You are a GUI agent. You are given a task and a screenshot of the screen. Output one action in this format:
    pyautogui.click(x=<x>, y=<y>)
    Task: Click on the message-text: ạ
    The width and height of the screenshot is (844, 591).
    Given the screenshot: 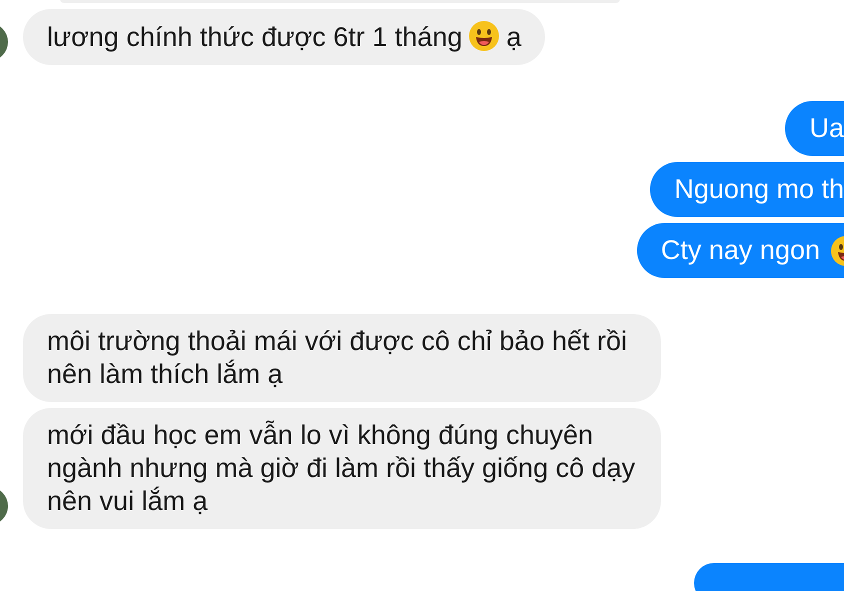 What is the action you would take?
    pyautogui.click(x=514, y=37)
    